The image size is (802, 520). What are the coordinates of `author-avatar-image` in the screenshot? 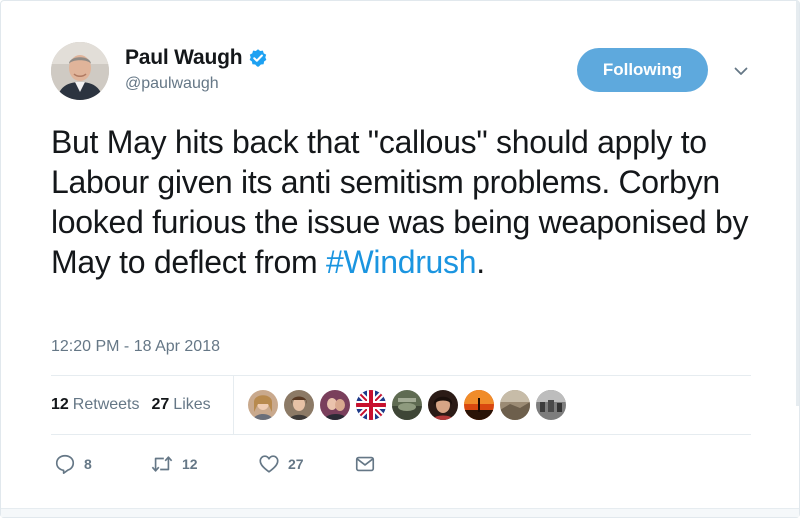 It's located at (80, 71).